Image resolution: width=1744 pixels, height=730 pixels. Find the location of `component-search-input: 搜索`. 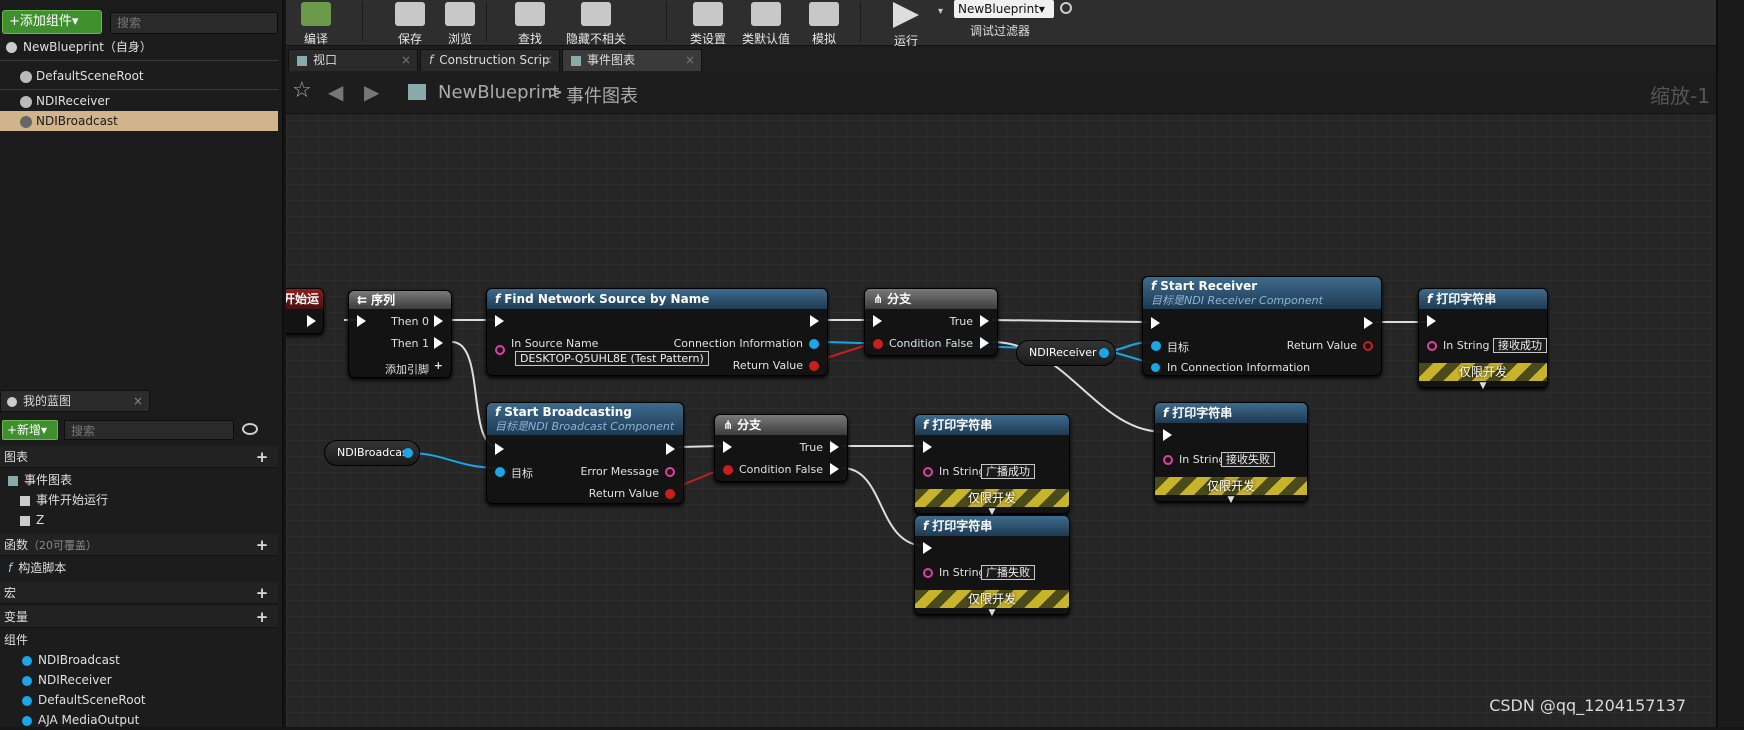

component-search-input: 搜索 is located at coordinates (194, 23).